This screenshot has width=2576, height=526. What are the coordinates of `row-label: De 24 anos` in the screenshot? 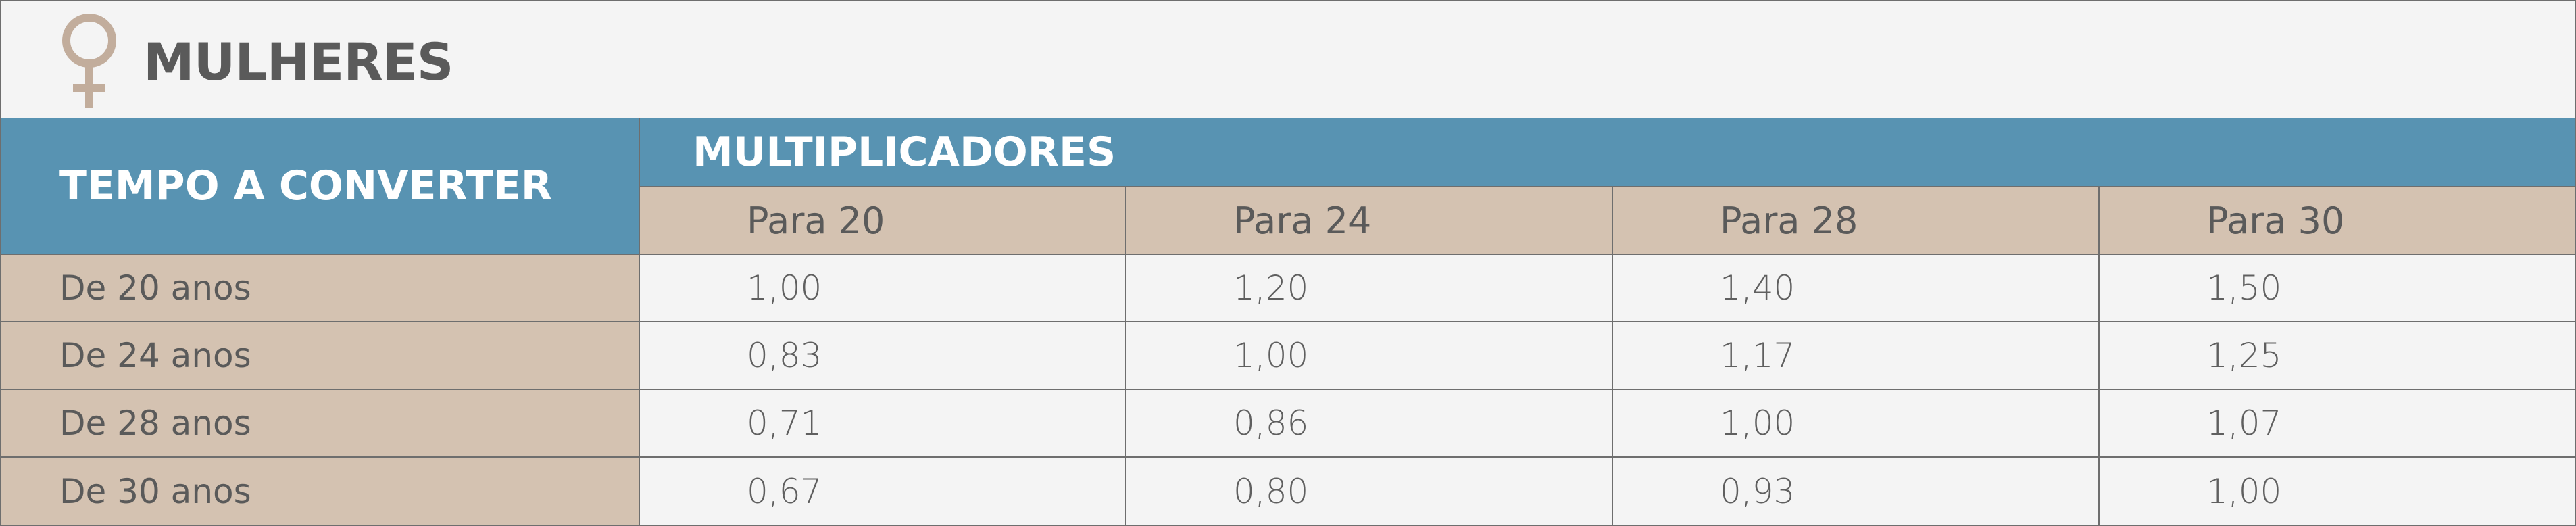 It's located at (321, 356).